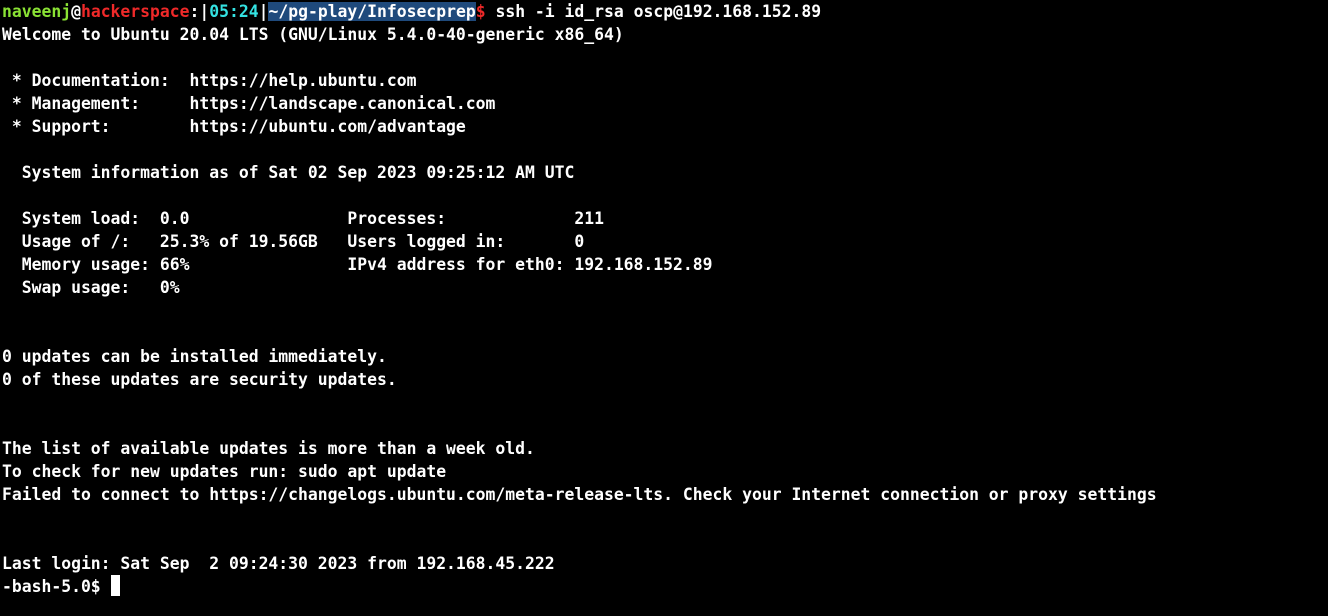  Describe the element at coordinates (91, 287) in the screenshot. I see `output-line: Swap usage: 0%` at that location.